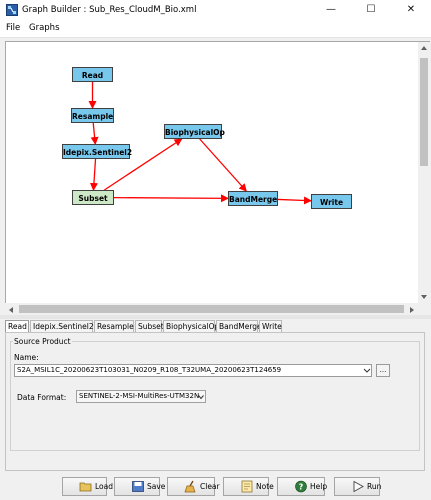 Image resolution: width=431 pixels, height=500 pixels. I want to click on note-icon, so click(247, 486).